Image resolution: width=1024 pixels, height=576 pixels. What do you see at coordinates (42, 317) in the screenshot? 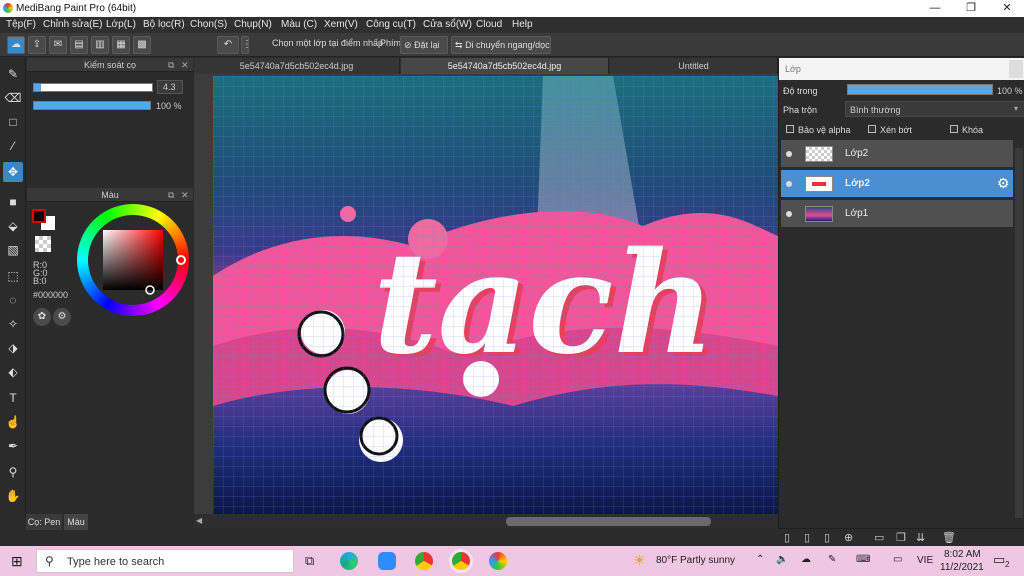
I see `palette-icon: ✿` at bounding box center [42, 317].